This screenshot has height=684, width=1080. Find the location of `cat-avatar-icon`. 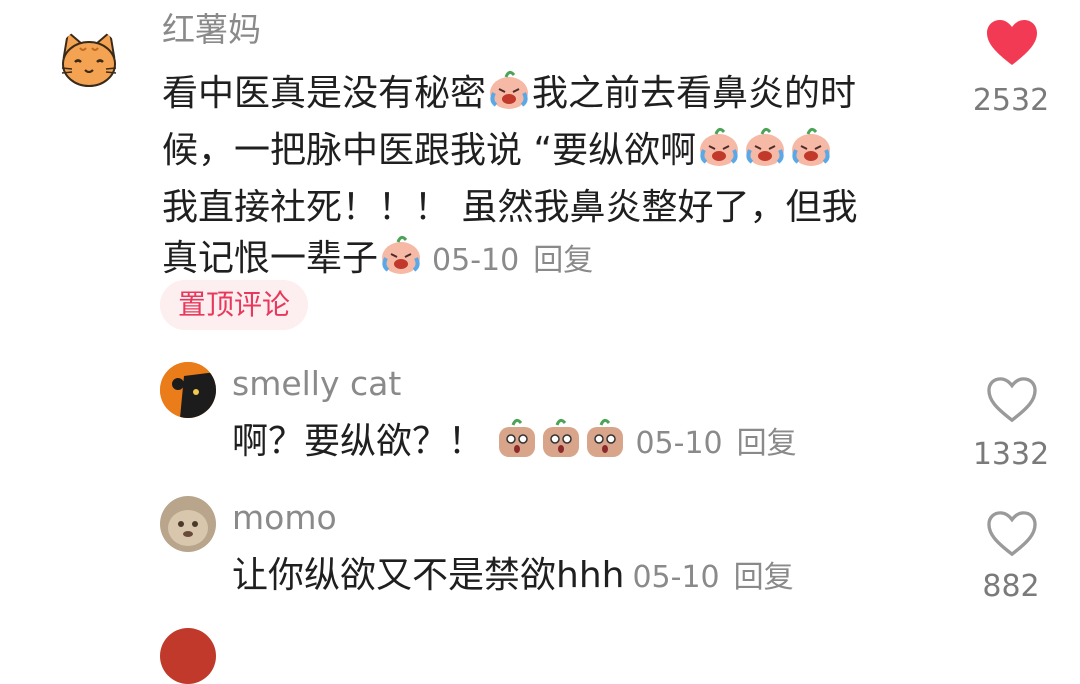

cat-avatar-icon is located at coordinates (89, 58).